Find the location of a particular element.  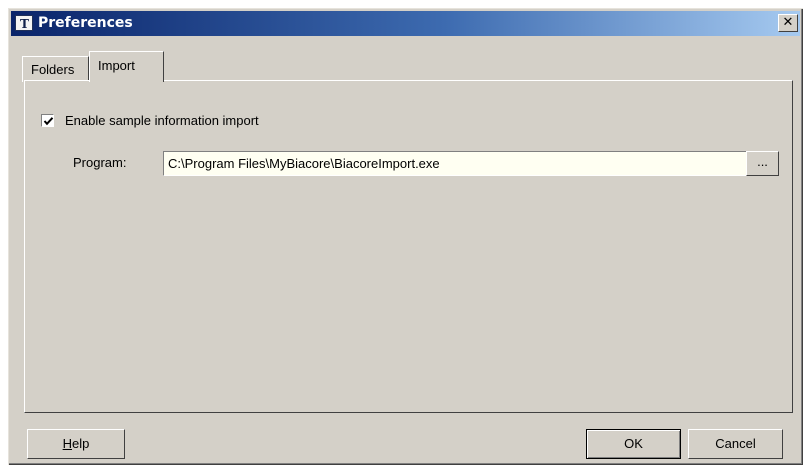

program-label: Program: is located at coordinates (100, 162).